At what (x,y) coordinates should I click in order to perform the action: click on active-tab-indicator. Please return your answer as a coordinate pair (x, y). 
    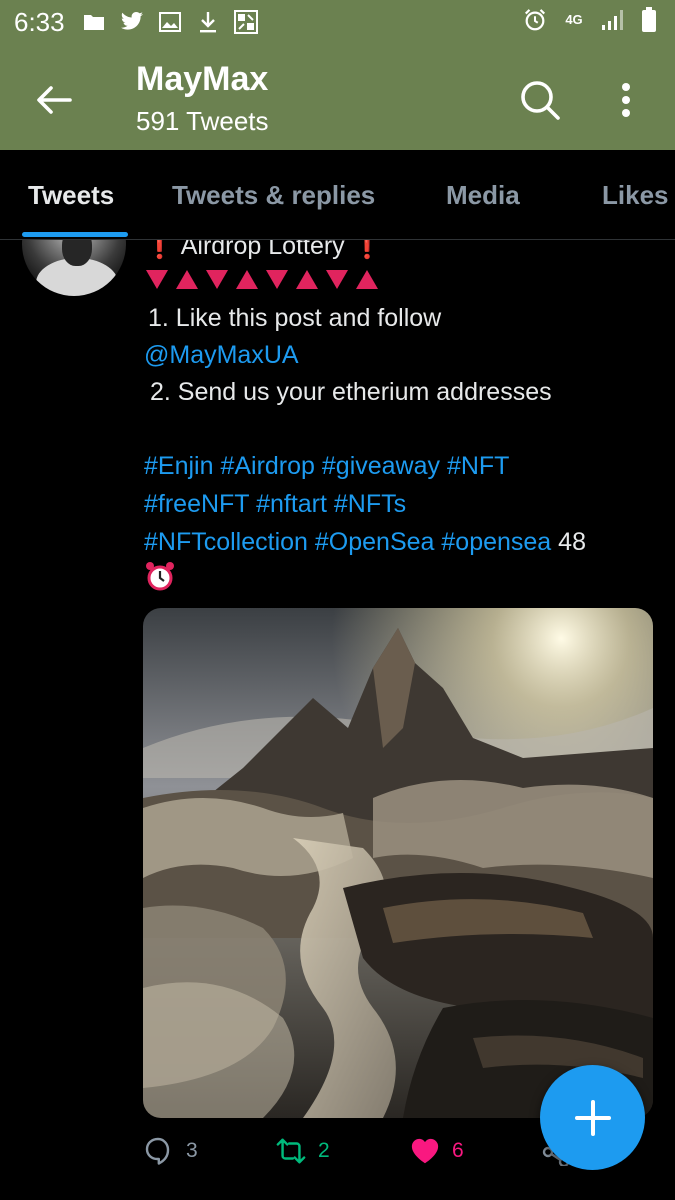
    Looking at the image, I should click on (75, 234).